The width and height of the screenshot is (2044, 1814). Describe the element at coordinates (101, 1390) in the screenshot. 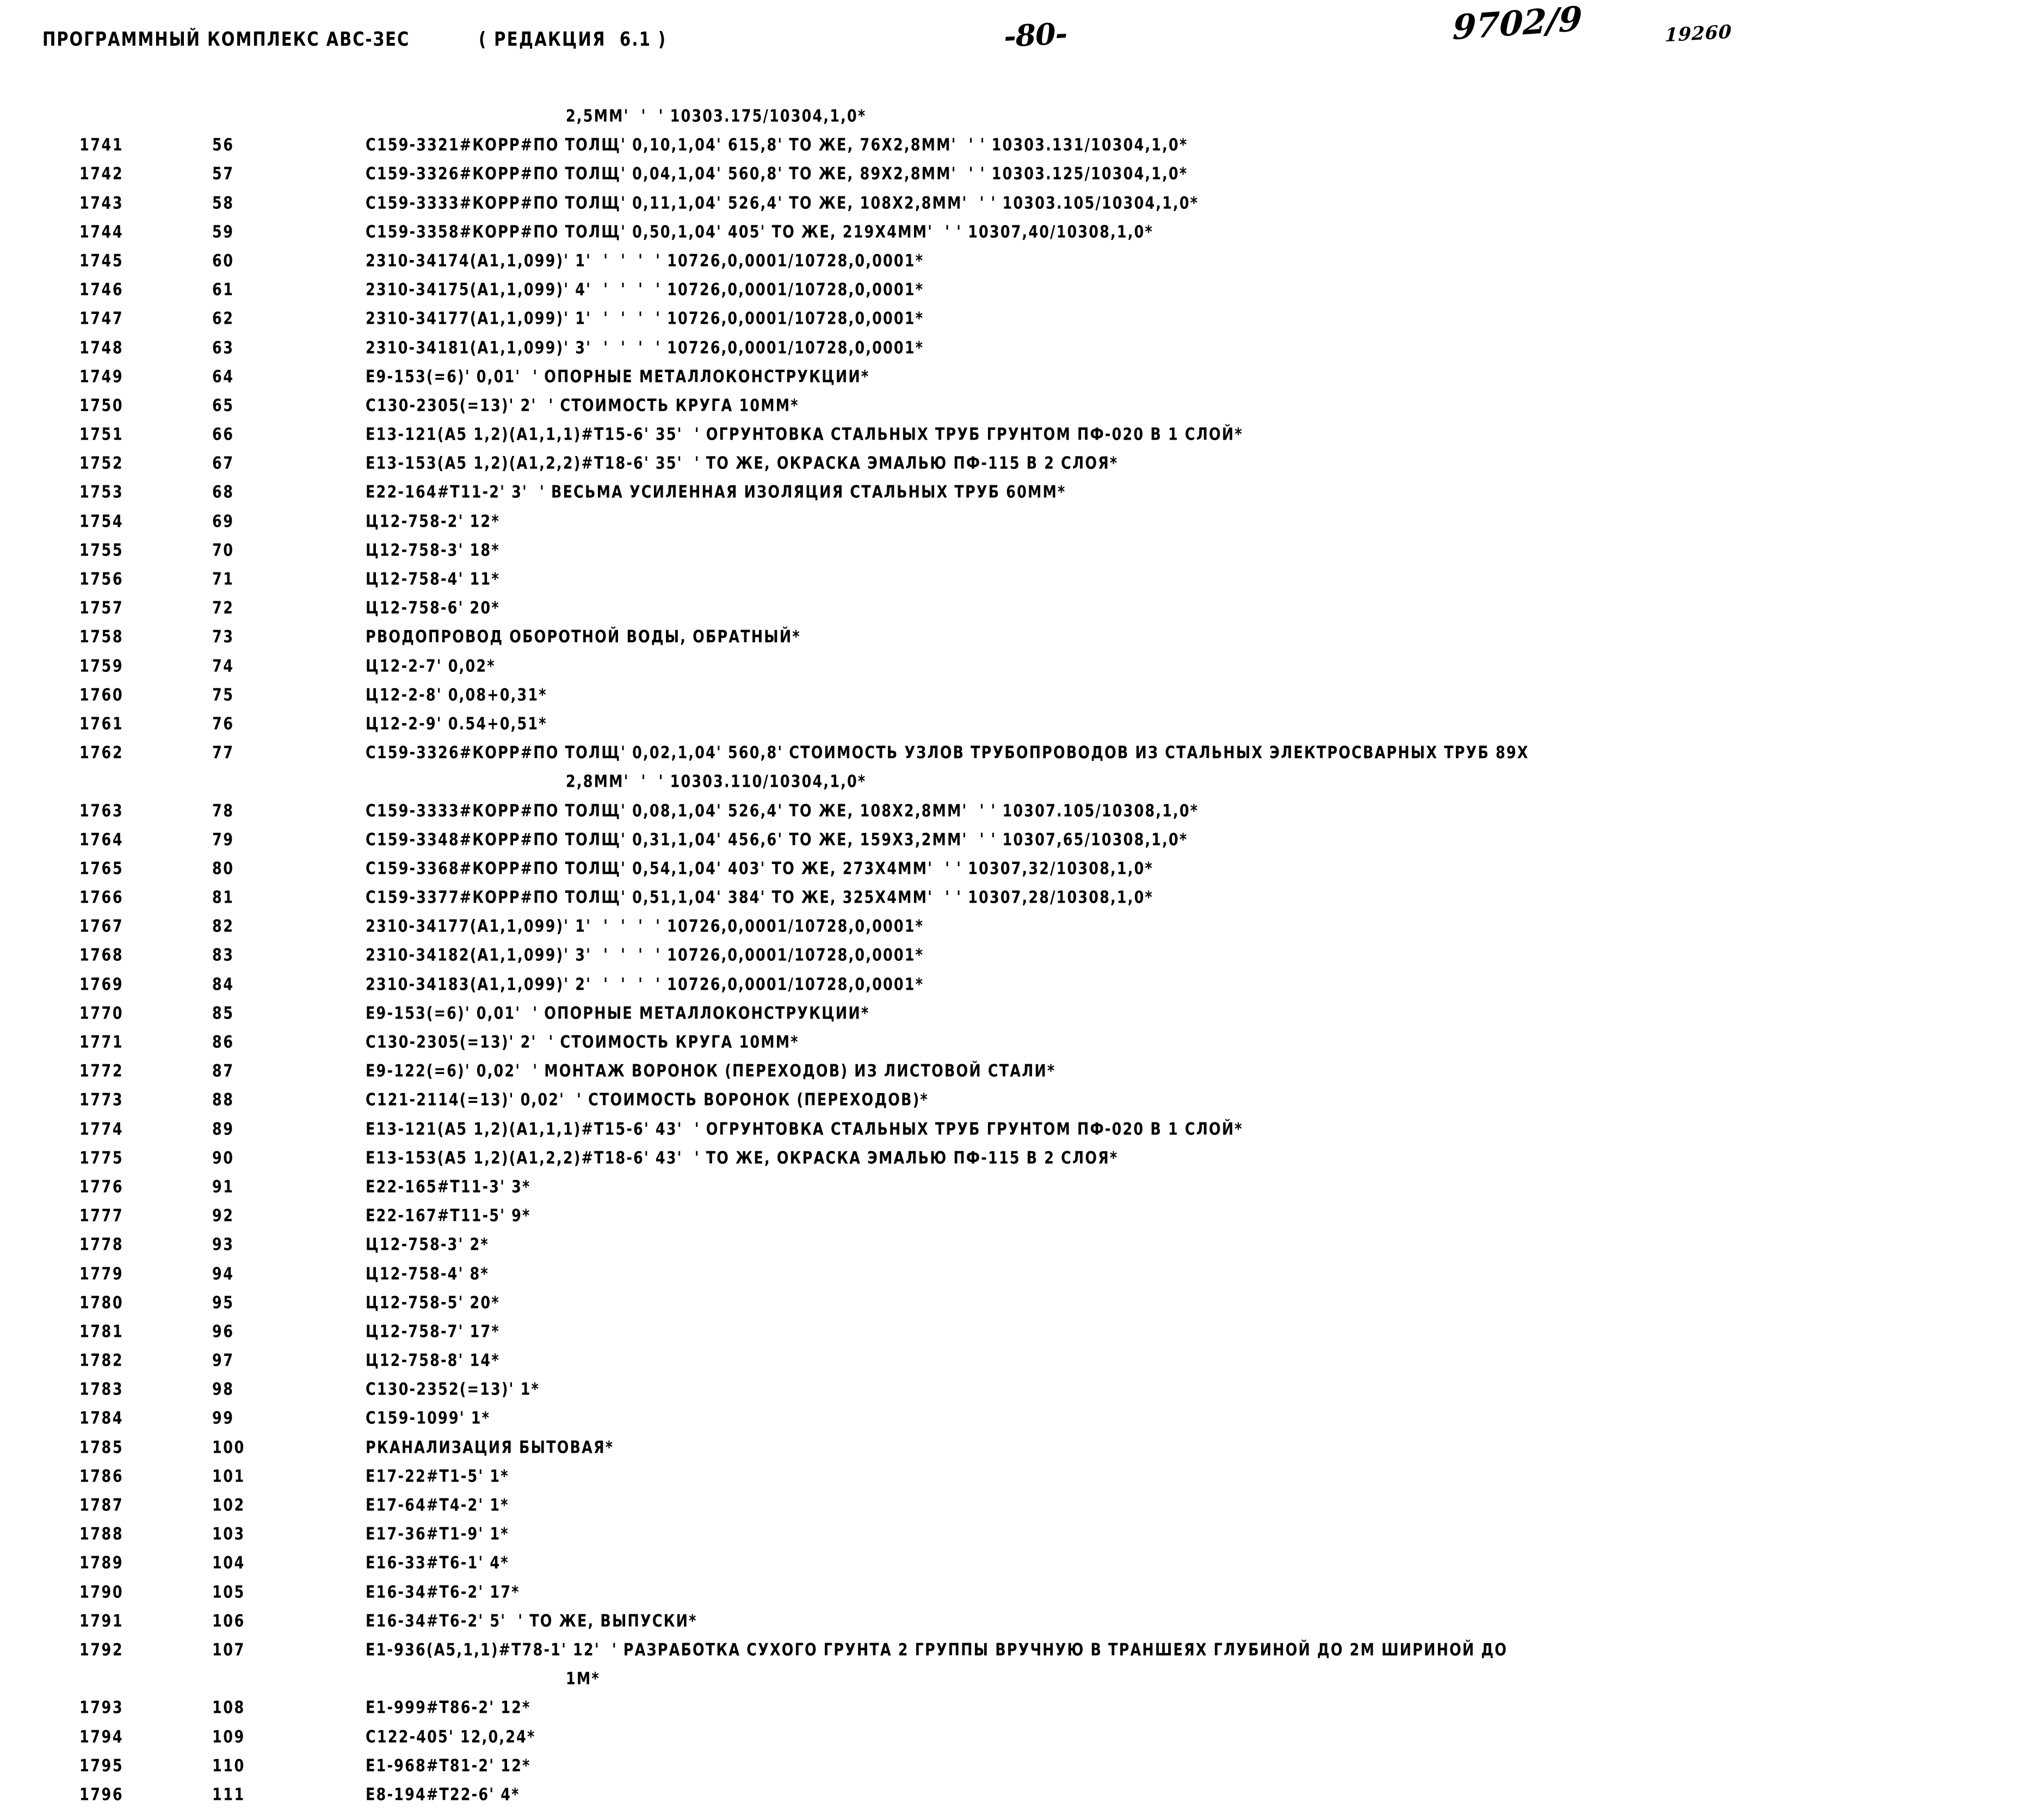

I see `listing-sequence-number: 1783` at that location.